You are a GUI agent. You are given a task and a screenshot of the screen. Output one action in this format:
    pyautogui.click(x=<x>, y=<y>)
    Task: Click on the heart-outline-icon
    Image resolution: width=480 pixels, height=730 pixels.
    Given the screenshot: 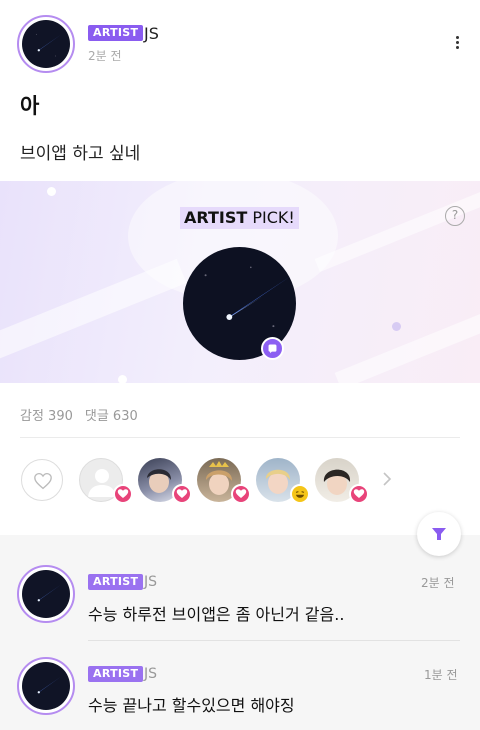 What is the action you would take?
    pyautogui.click(x=43, y=481)
    